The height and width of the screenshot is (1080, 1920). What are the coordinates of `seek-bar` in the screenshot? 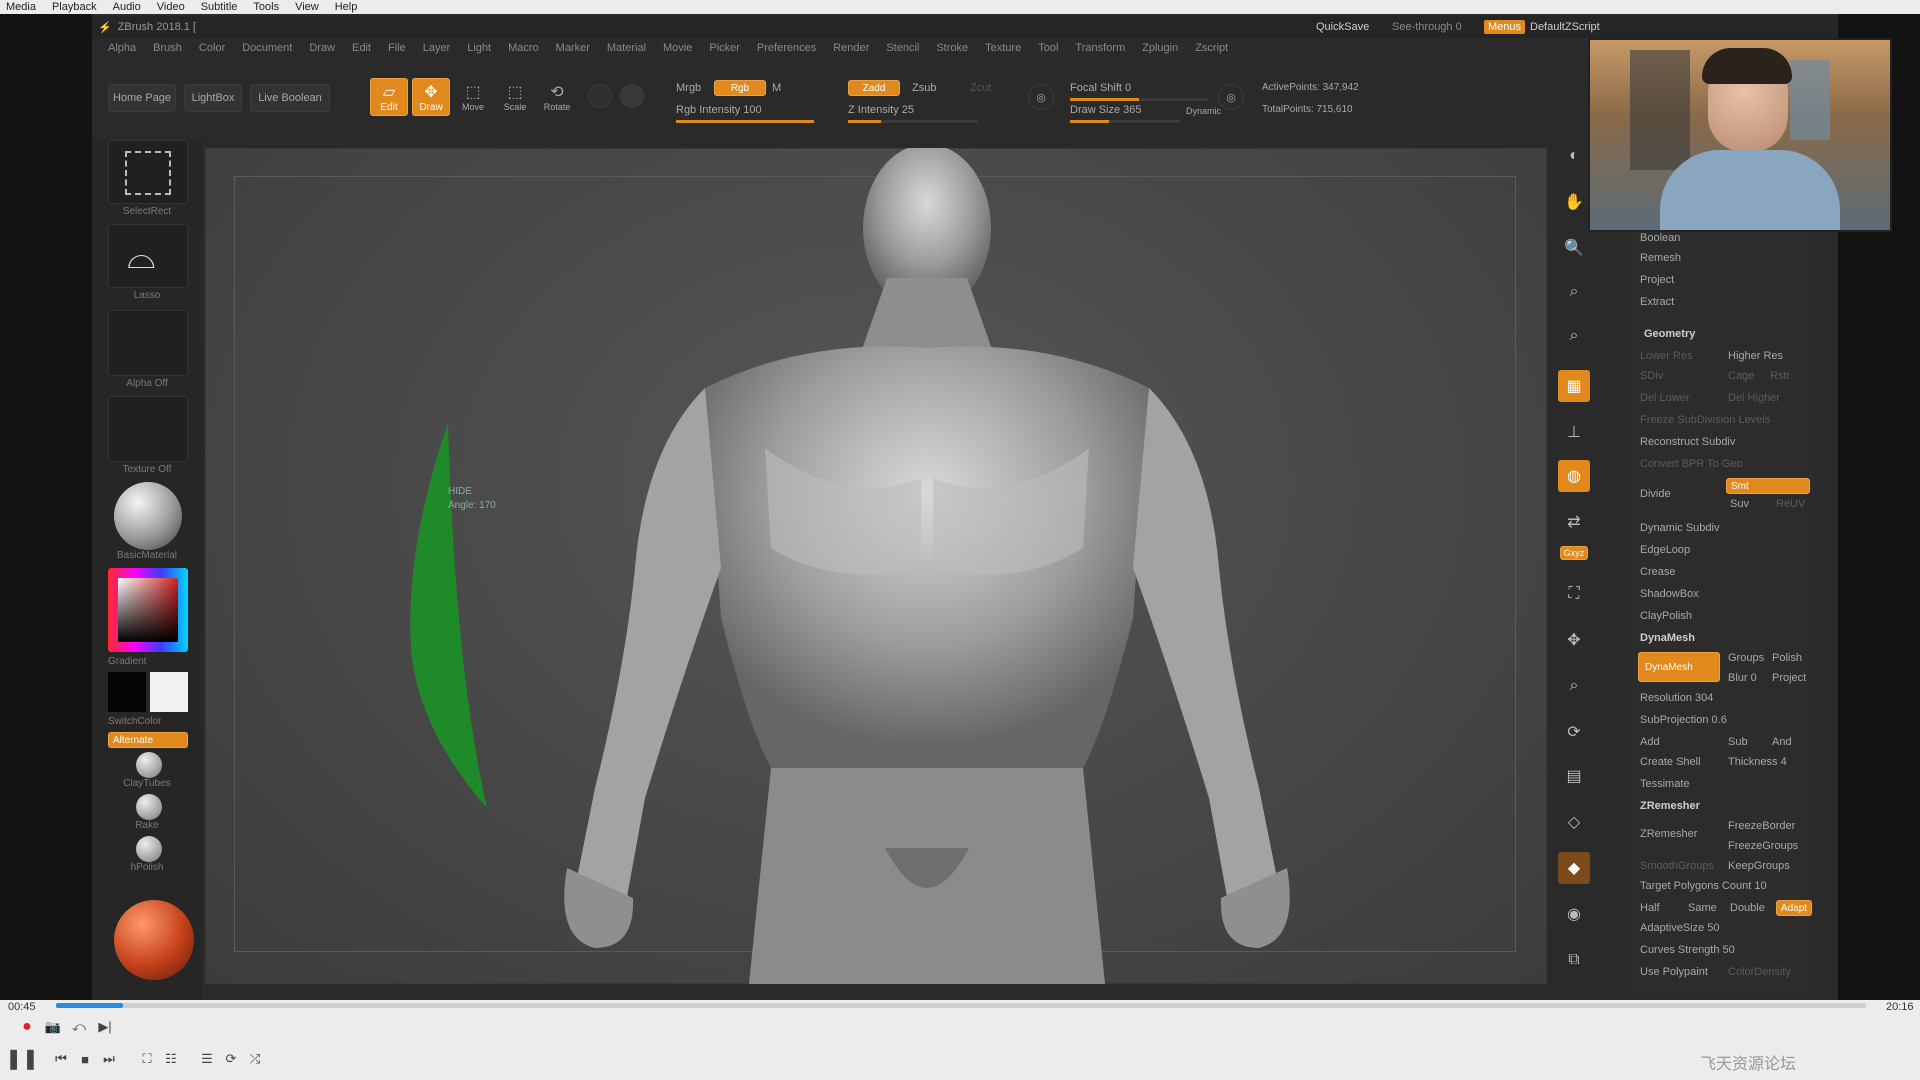 It's located at (961, 1005).